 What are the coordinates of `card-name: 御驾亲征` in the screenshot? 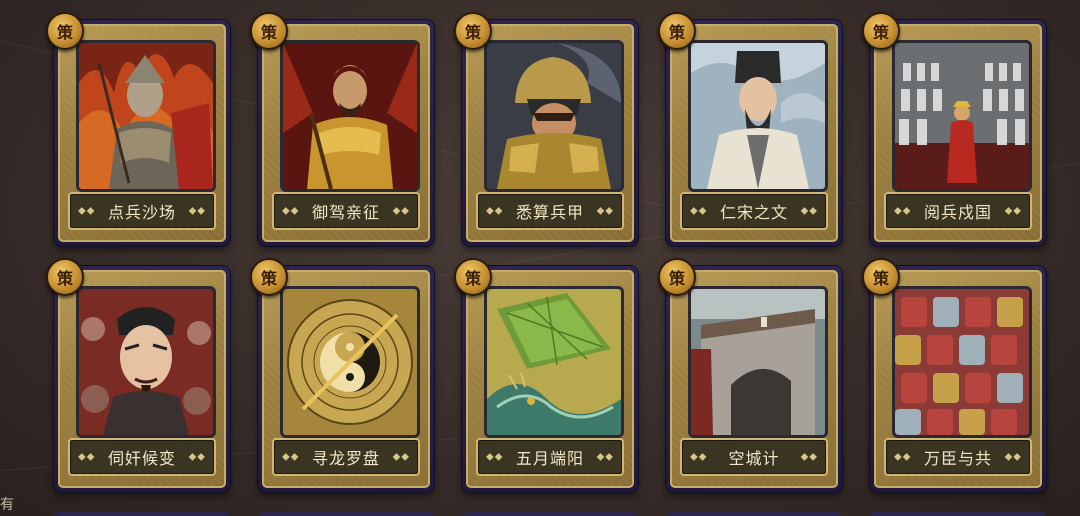 It's located at (345, 212).